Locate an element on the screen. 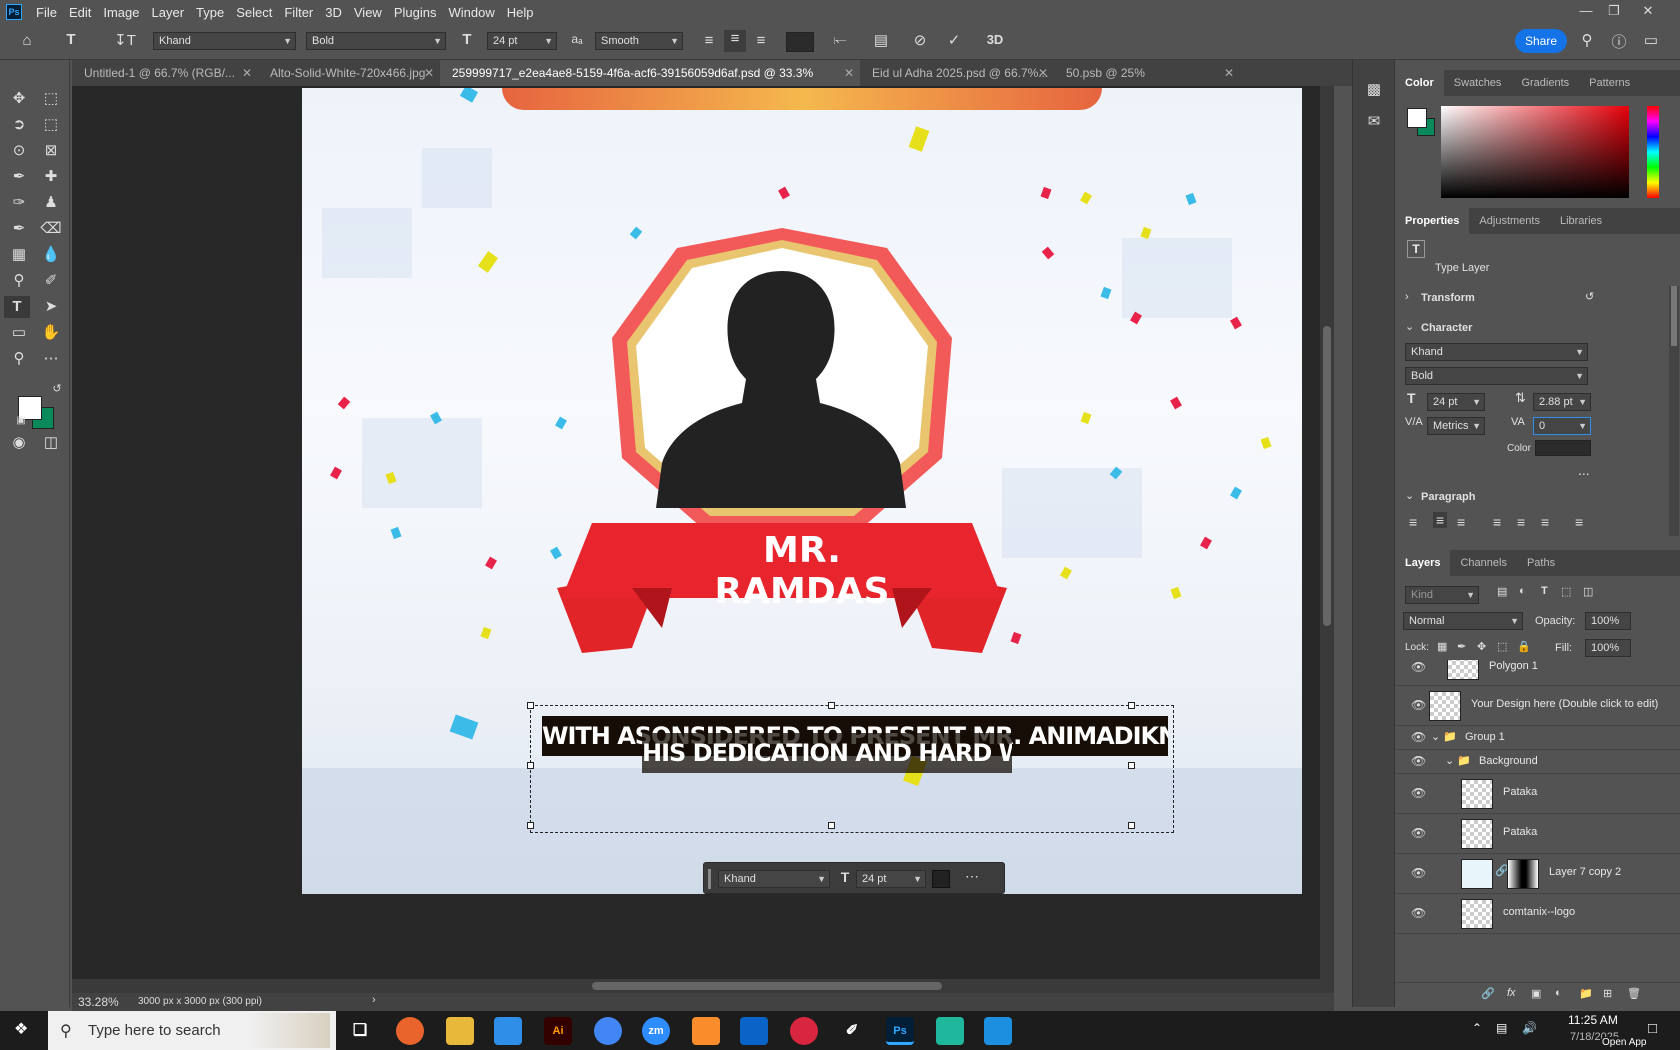  prop-tracking-input: 0 ▼ is located at coordinates (1562, 426).